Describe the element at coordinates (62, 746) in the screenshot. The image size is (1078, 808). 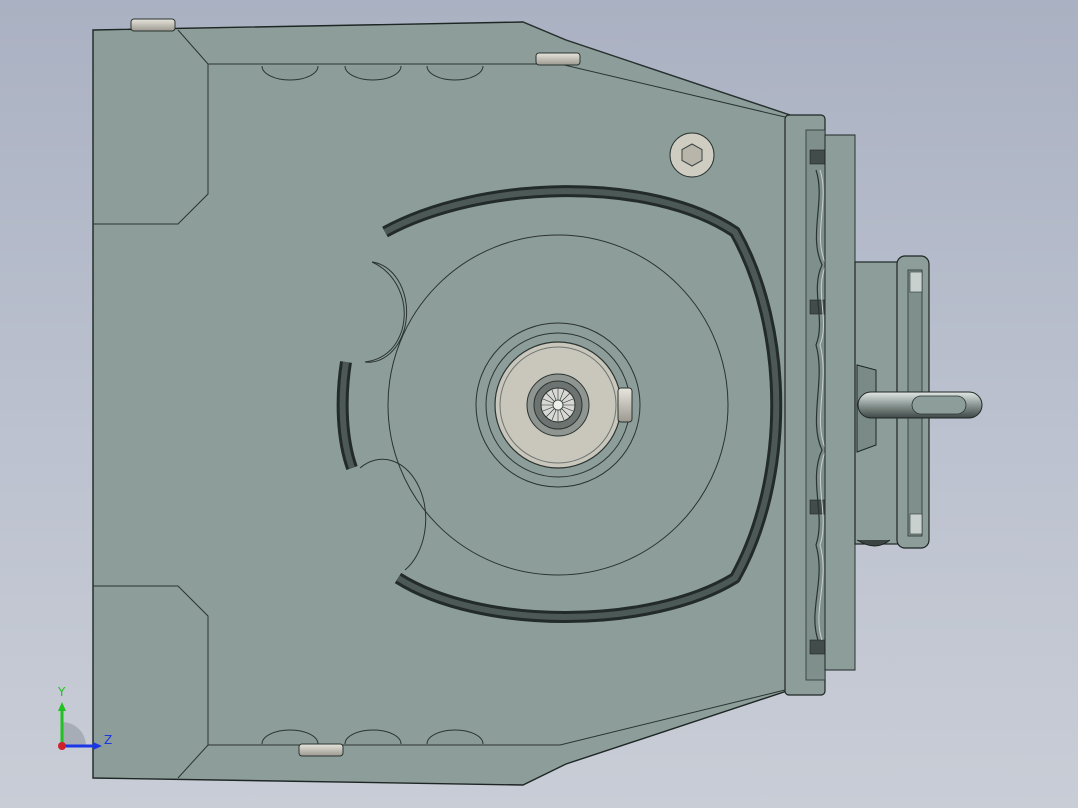
I see `x-axis-dot` at that location.